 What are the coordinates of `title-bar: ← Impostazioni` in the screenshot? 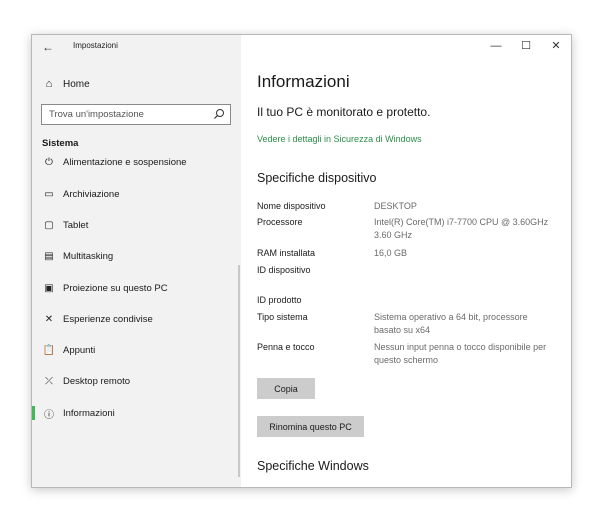 It's located at (136, 47).